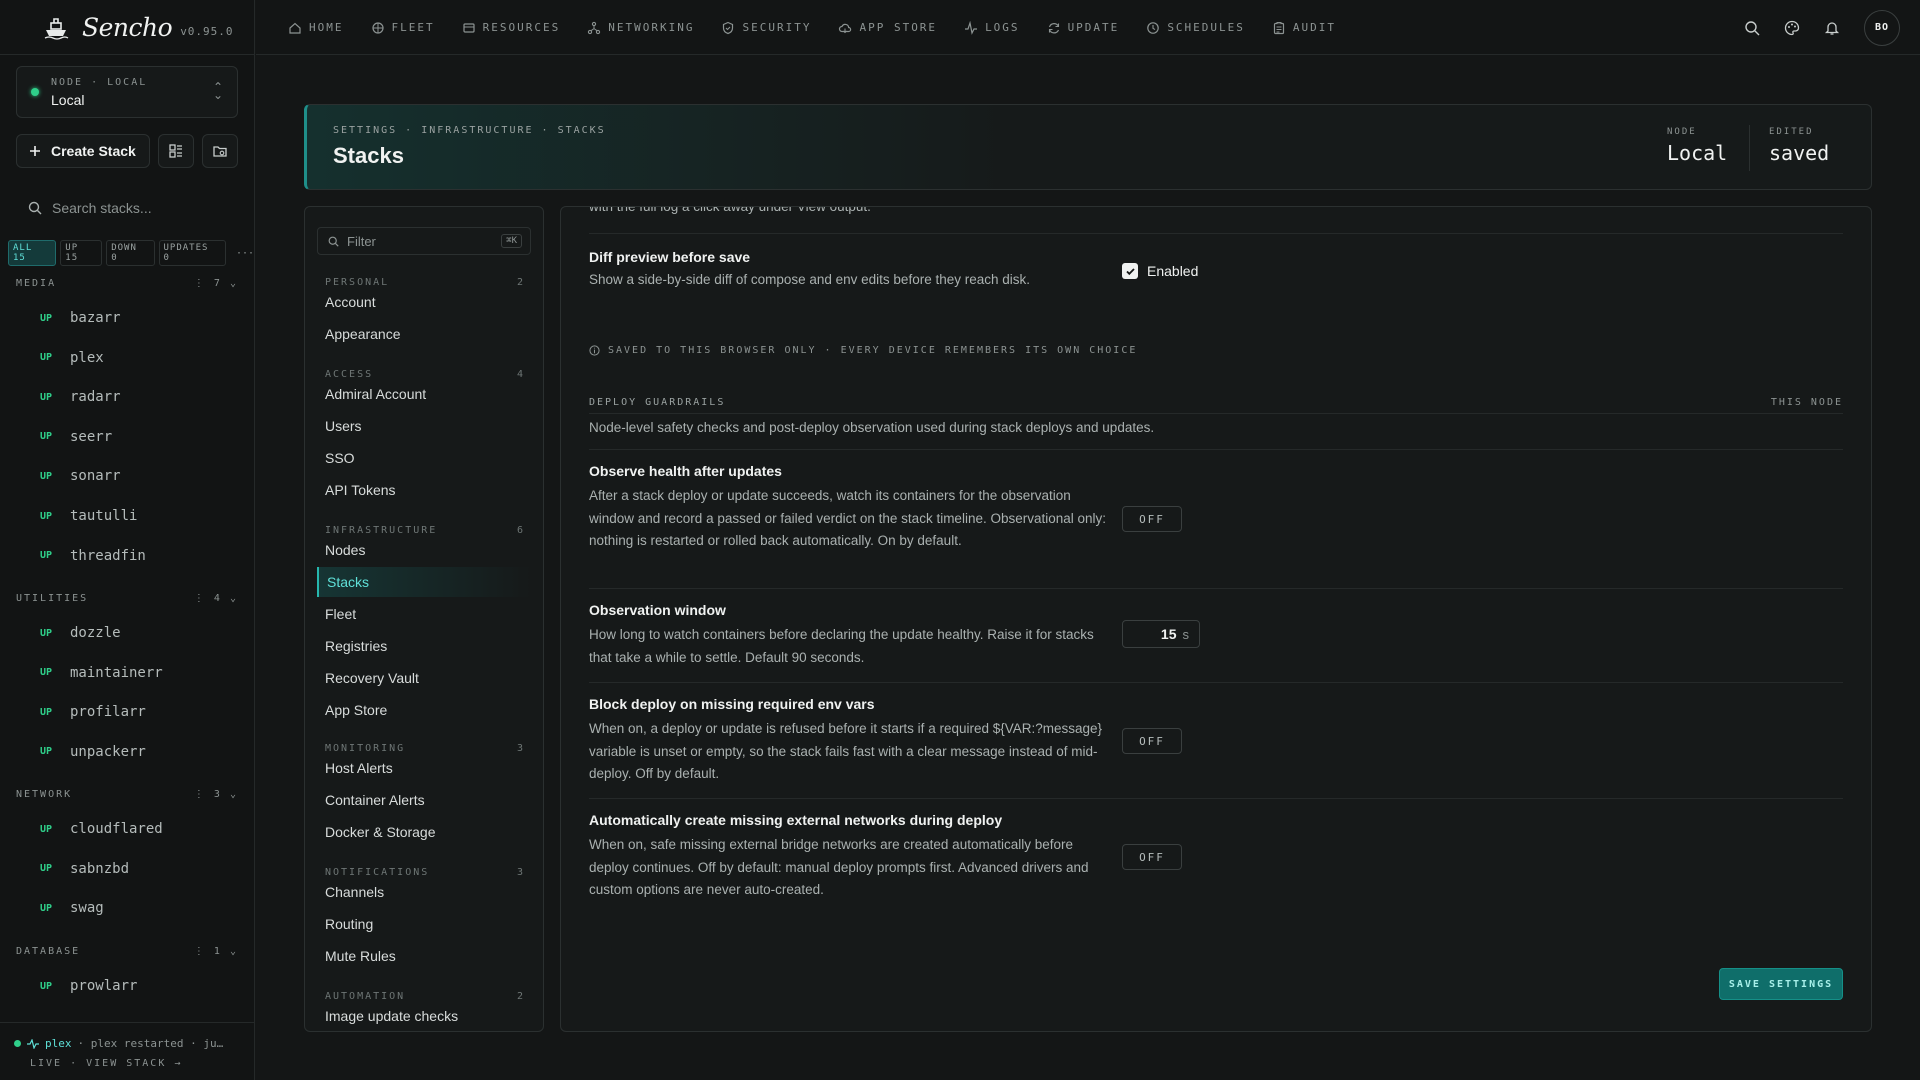 This screenshot has width=1920, height=1080. Describe the element at coordinates (108, 555) in the screenshot. I see `stack-name: threadfin` at that location.